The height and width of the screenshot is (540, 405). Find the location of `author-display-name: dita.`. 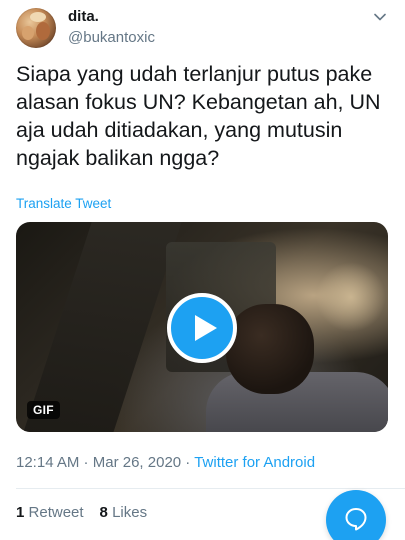

author-display-name: dita. is located at coordinates (83, 16).